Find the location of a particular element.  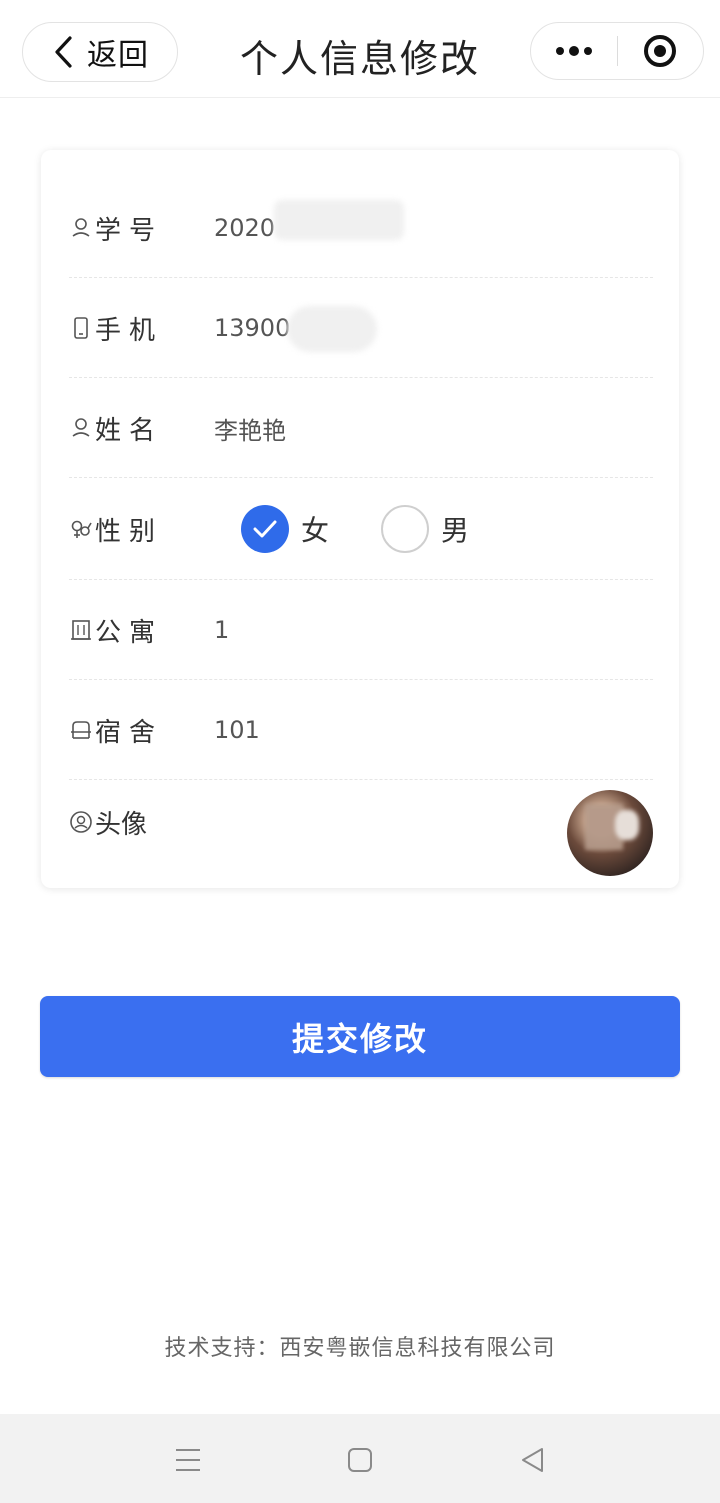

menu-icon is located at coordinates (188, 1460).